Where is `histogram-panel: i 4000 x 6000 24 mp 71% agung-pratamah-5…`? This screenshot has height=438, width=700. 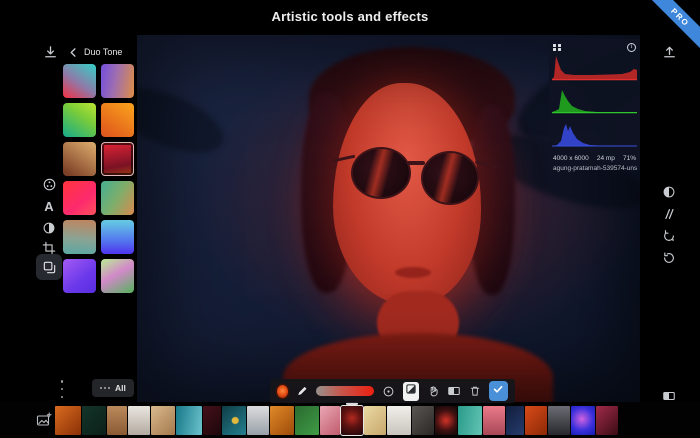
histogram-panel: i 4000 x 6000 24 mp 71% agung-pratamah-5… is located at coordinates (594, 105).